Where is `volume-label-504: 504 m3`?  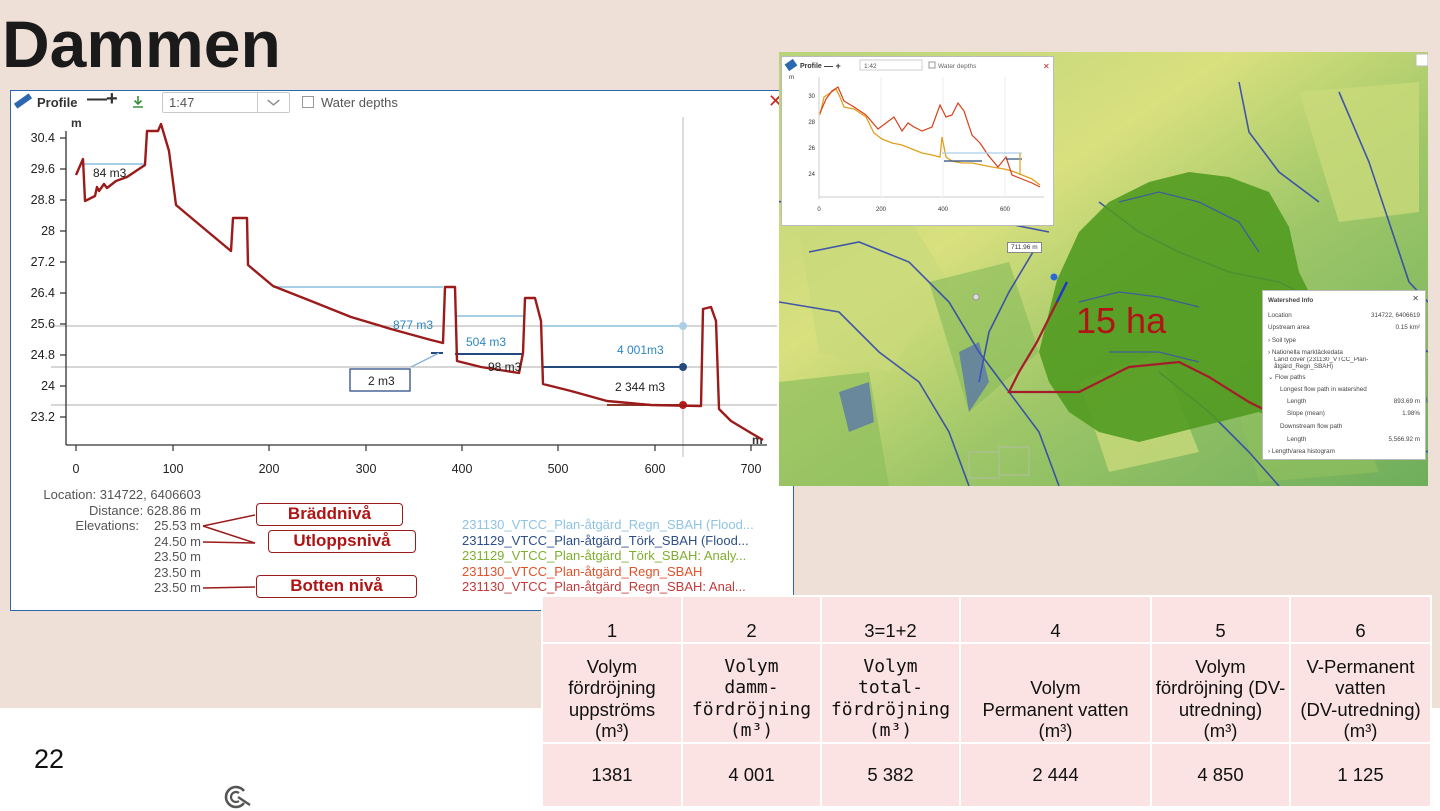
volume-label-504: 504 m3 is located at coordinates (486, 342).